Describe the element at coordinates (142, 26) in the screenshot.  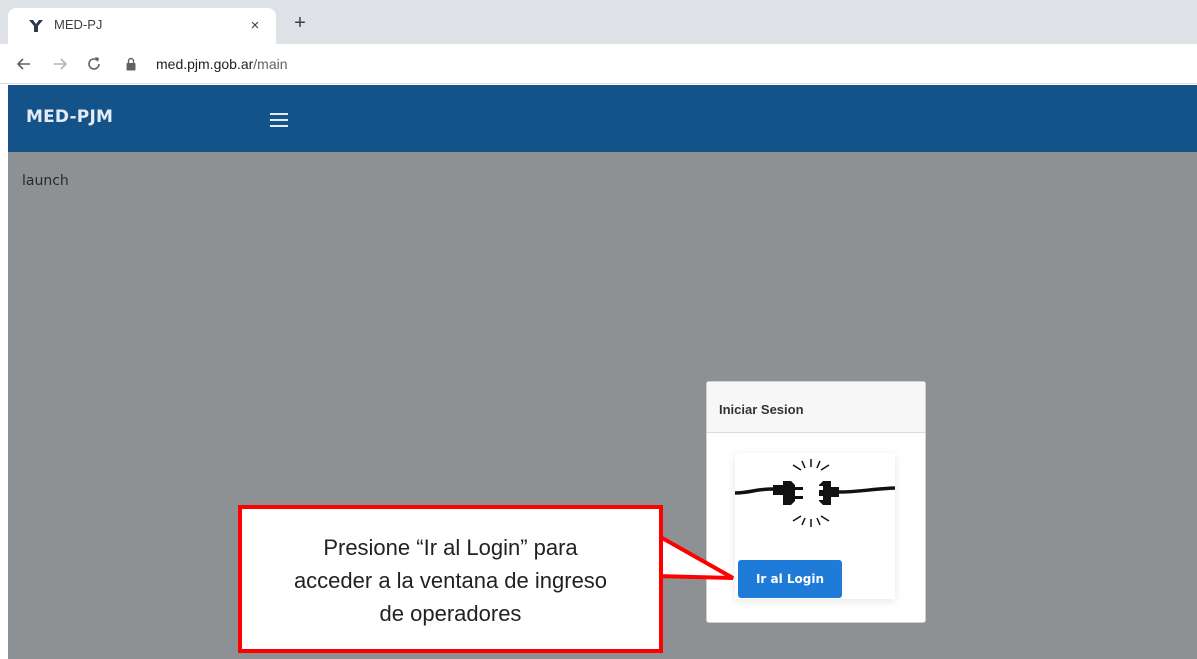
I see `browser-tab: MED-PJ ×` at that location.